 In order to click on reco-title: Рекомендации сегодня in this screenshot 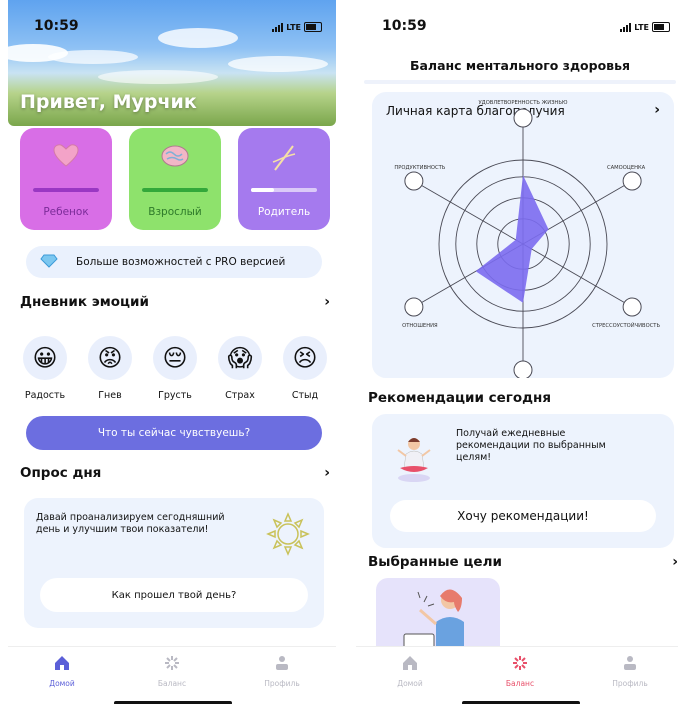, I will do `click(460, 398)`.